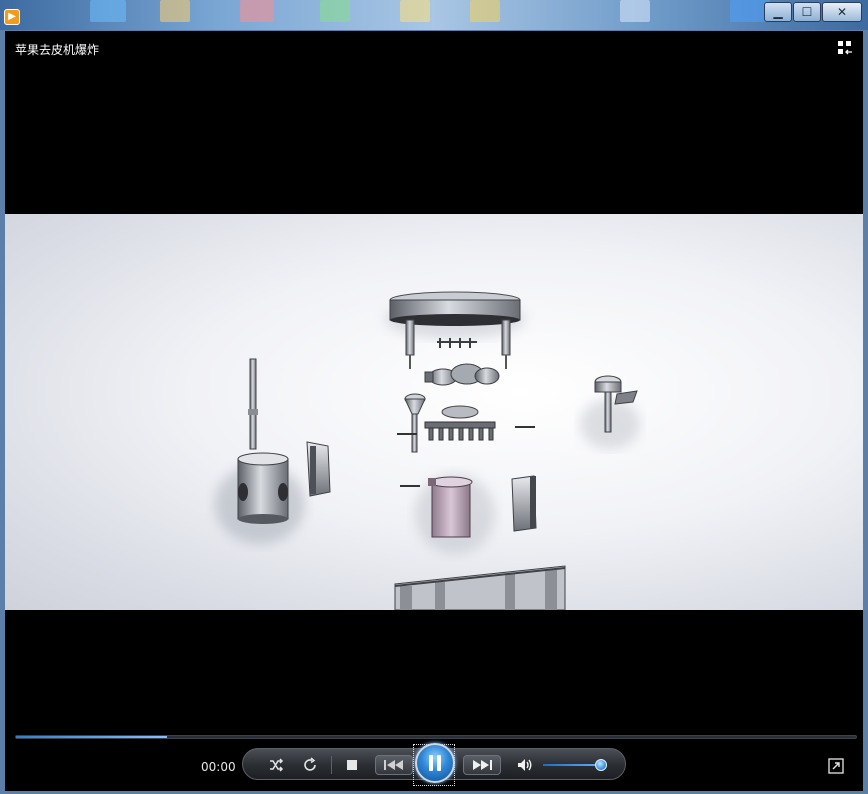  Describe the element at coordinates (218, 767) in the screenshot. I see `current-time: 00:00` at that location.